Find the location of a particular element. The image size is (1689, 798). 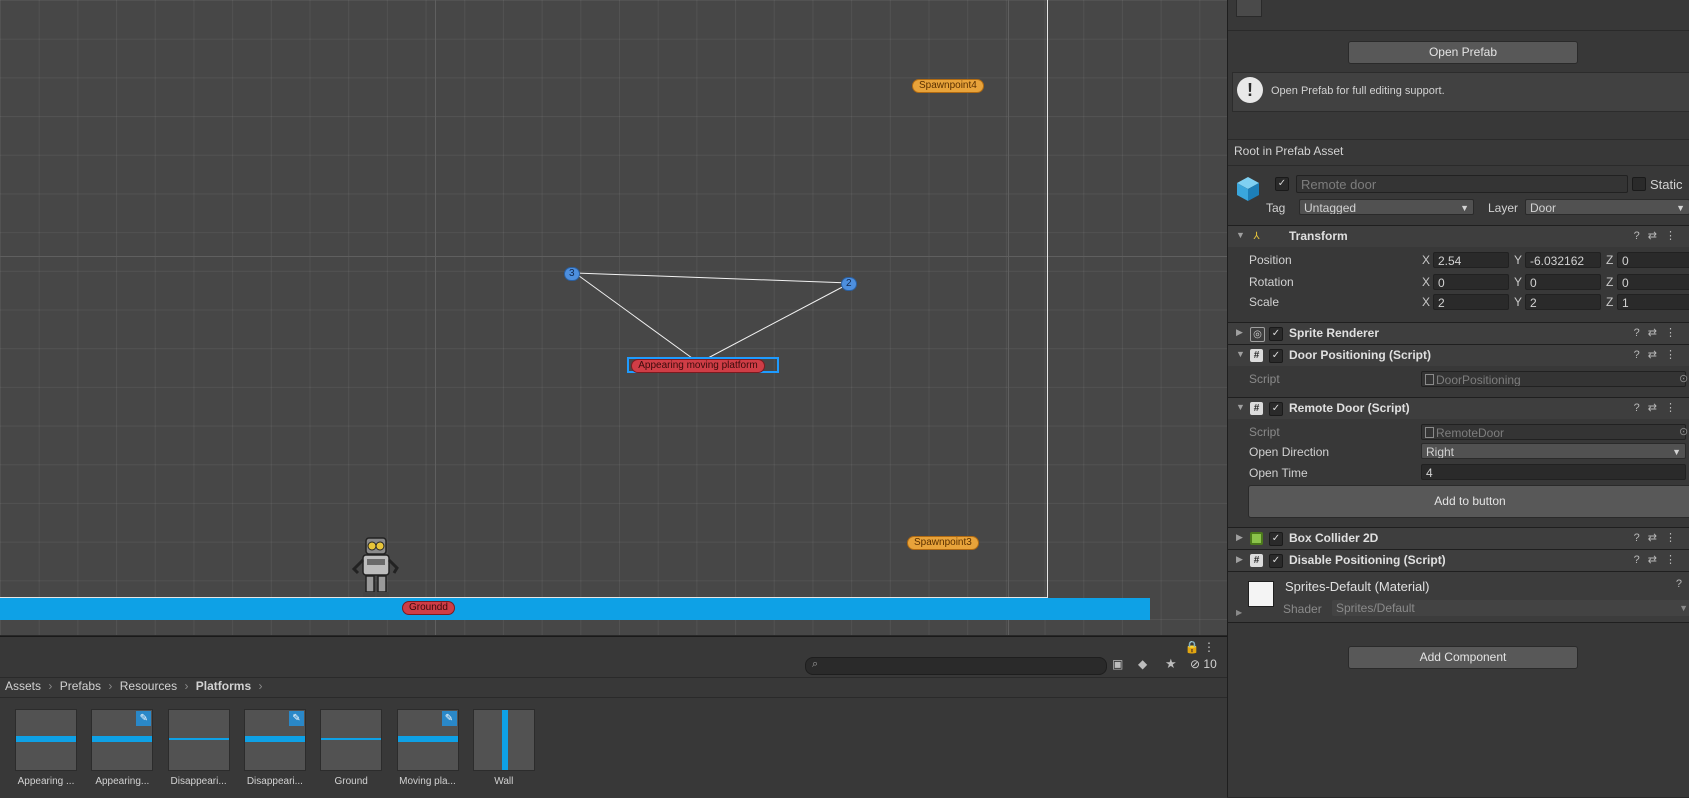

position-y-field: -6.032162 is located at coordinates (1563, 260).